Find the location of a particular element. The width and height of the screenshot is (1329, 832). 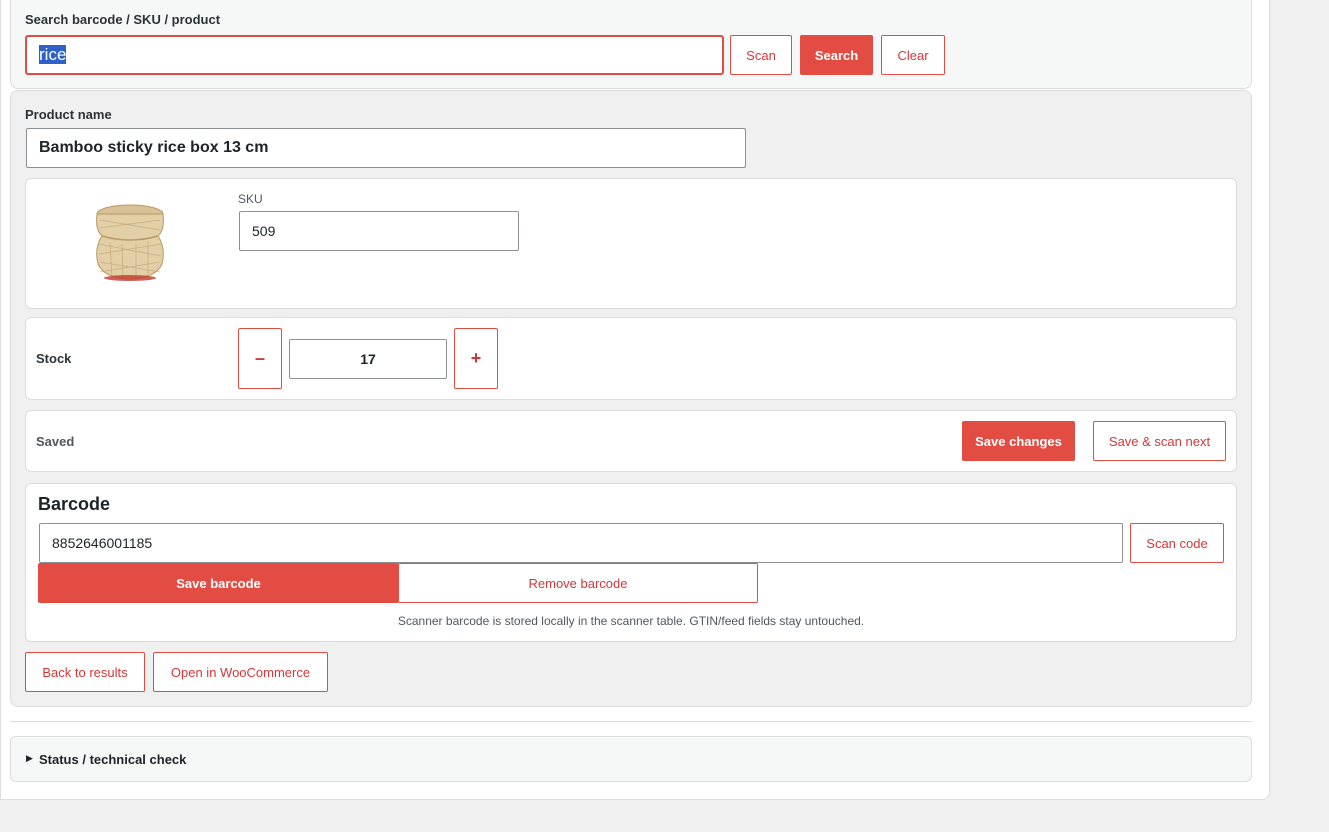

search-button: Search is located at coordinates (836, 55).